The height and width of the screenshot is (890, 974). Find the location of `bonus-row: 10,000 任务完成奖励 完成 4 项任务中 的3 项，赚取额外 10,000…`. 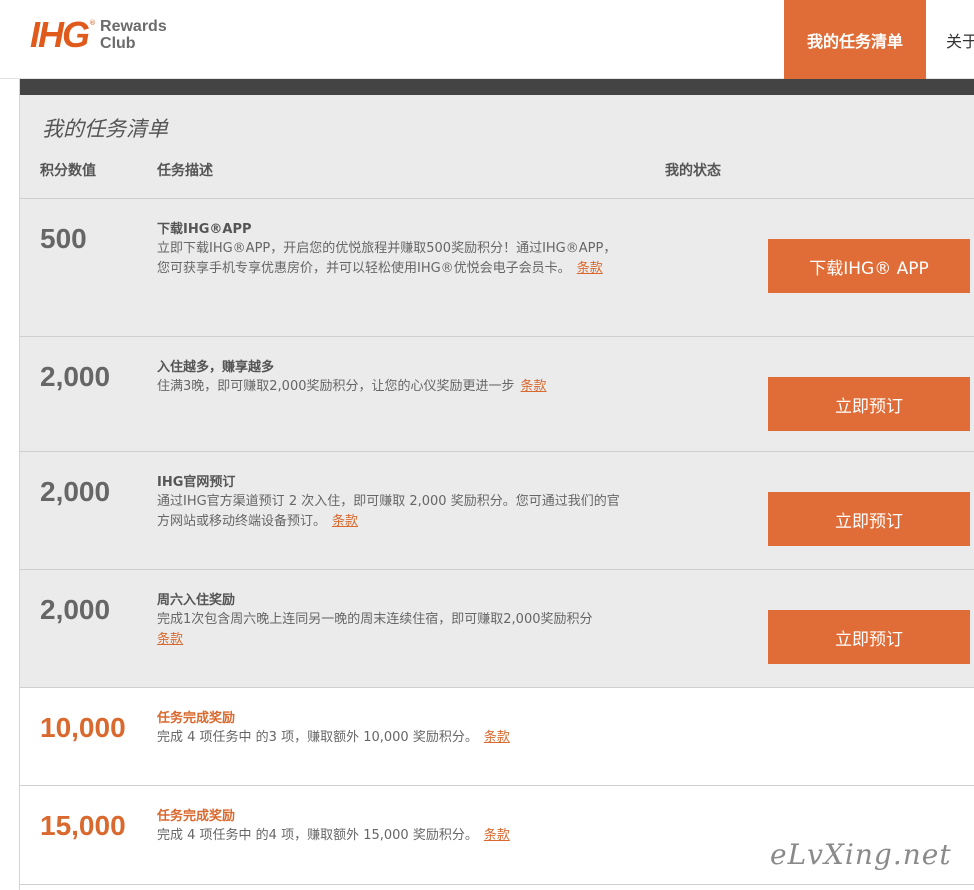

bonus-row: 10,000 任务完成奖励 完成 4 项任务中 的3 项，赚取额外 10,000… is located at coordinates (497, 737).